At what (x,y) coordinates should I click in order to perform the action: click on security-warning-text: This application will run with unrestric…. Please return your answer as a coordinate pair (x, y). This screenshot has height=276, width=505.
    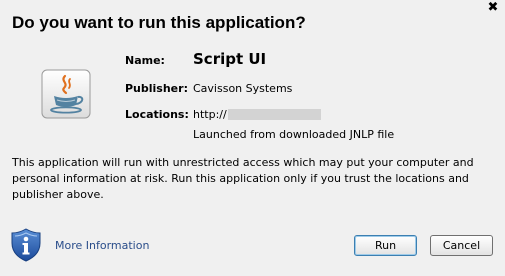
    Looking at the image, I should click on (243, 178).